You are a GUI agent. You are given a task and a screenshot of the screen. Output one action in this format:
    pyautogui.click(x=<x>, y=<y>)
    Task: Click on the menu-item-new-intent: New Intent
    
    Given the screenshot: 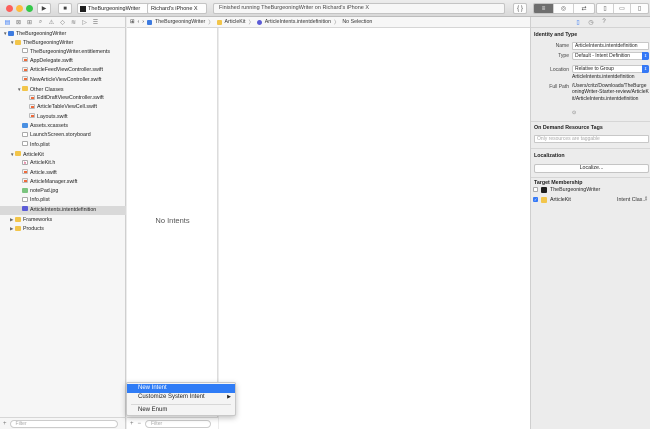 What is the action you would take?
    pyautogui.click(x=181, y=388)
    